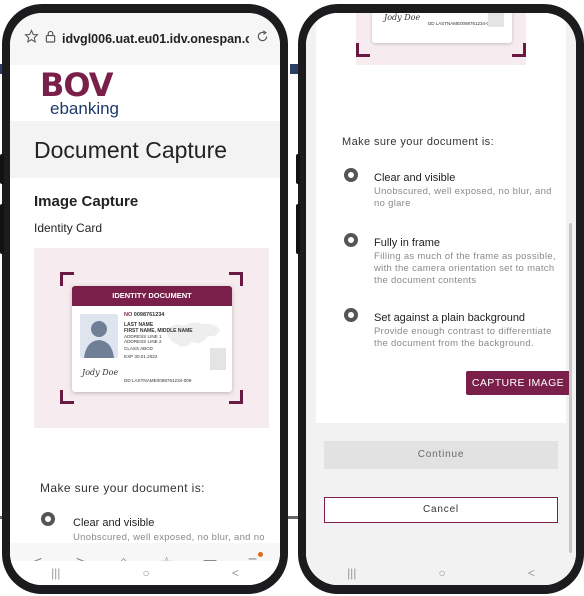  I want to click on bov-logo: BOV, so click(76, 85).